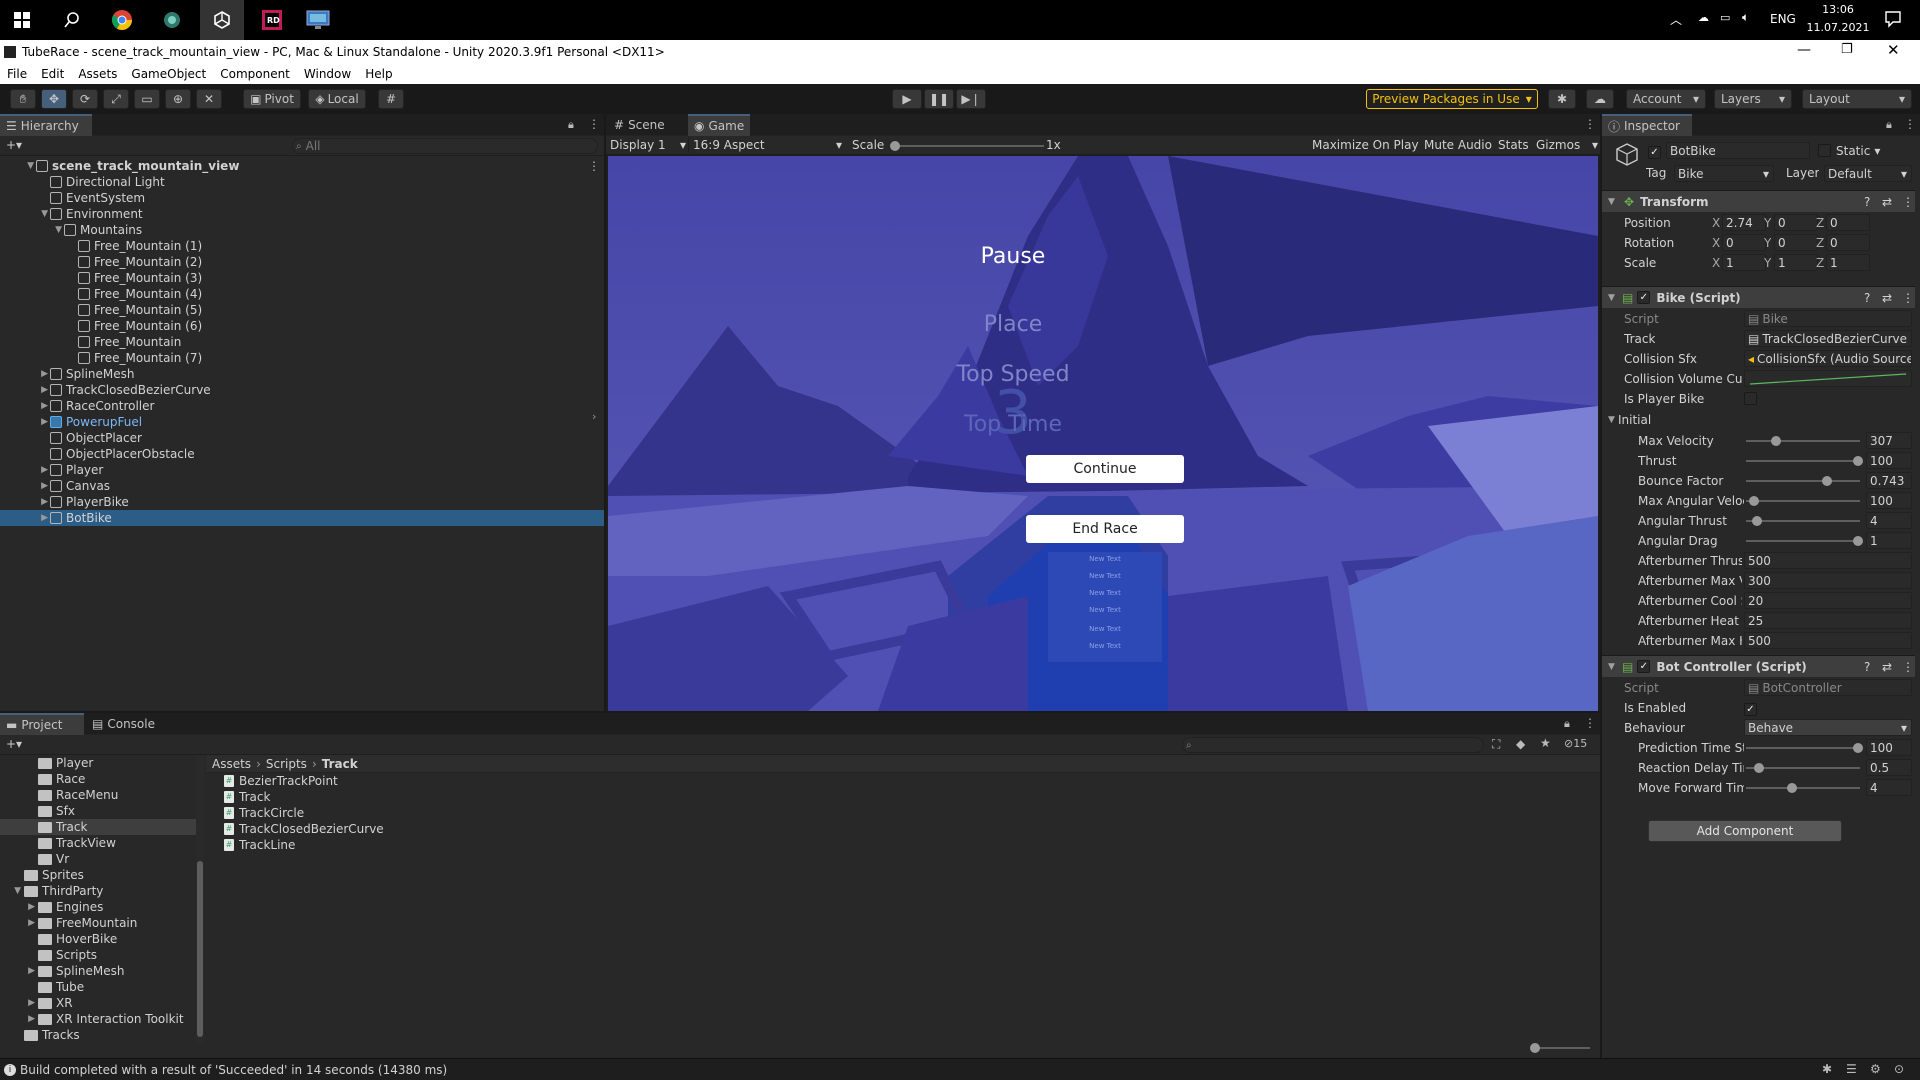 Image resolution: width=1920 pixels, height=1080 pixels. What do you see at coordinates (1893, 50) in the screenshot?
I see `close-icon: ✕` at bounding box center [1893, 50].